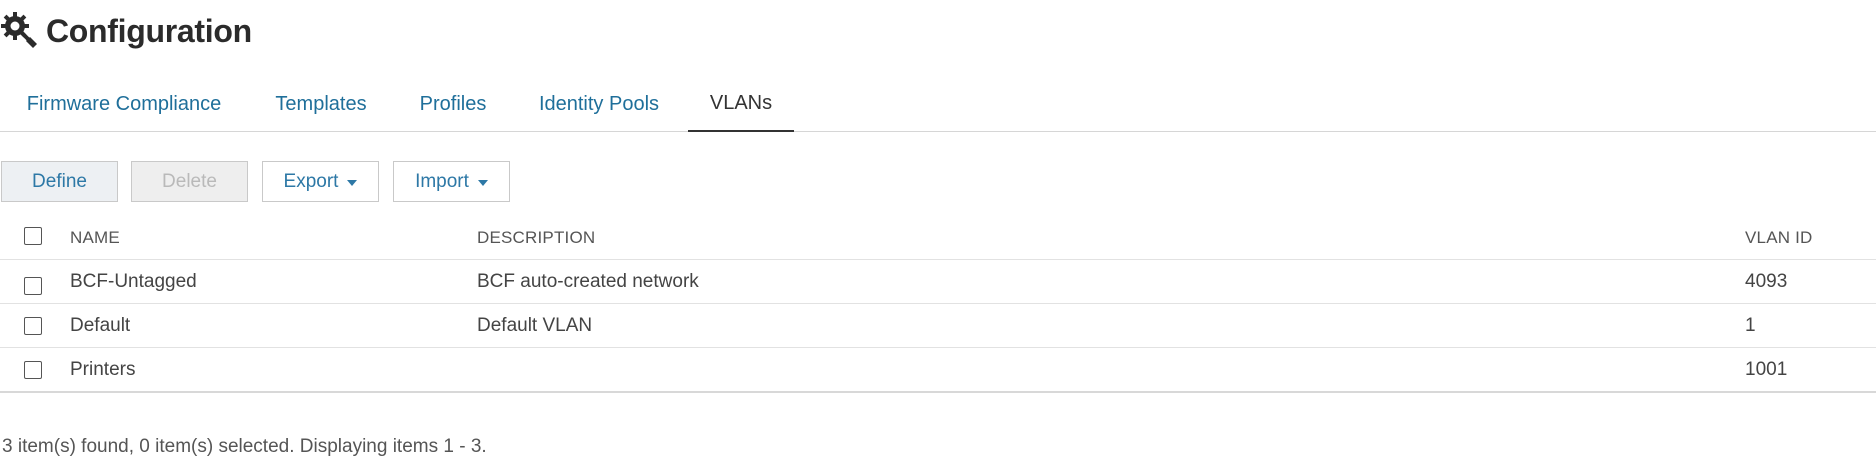  Describe the element at coordinates (938, 392) in the screenshot. I see `table-divider` at that location.